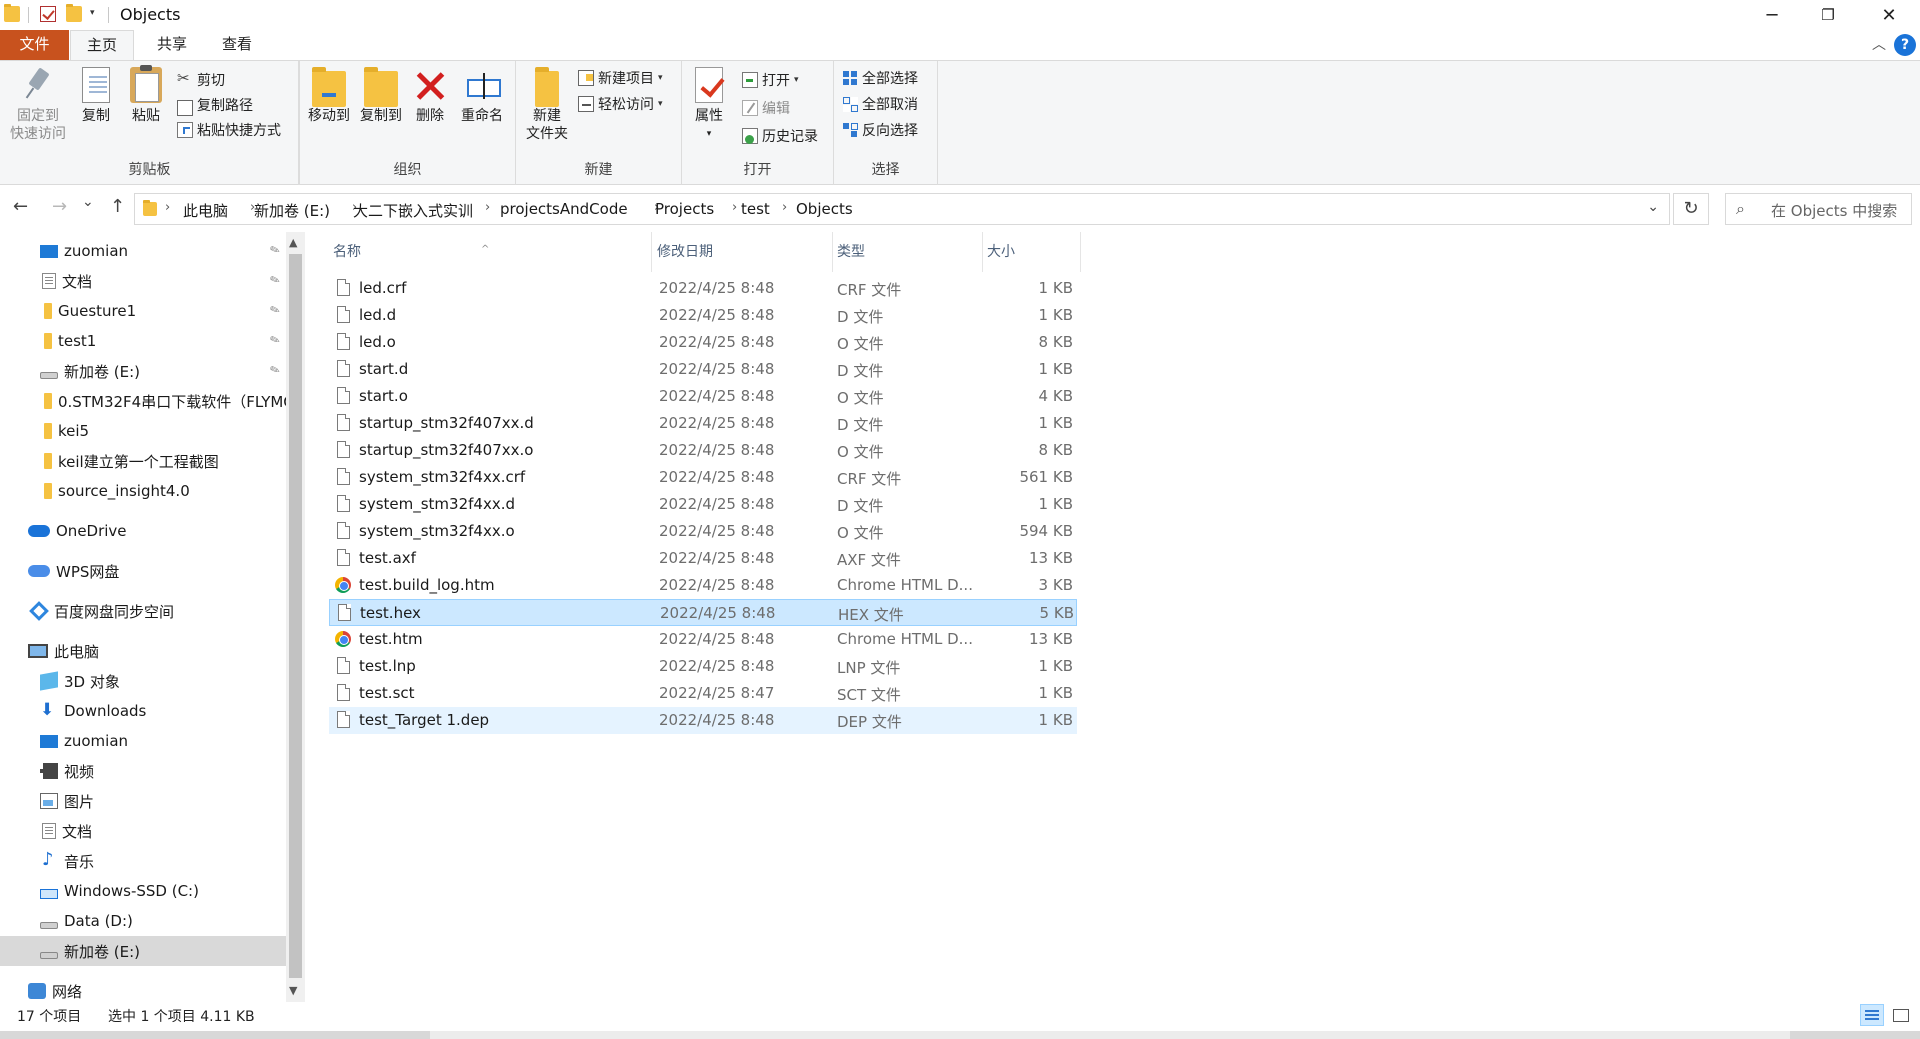 The height and width of the screenshot is (1039, 1920). I want to click on properties-button: 属性 ▾, so click(709, 105).